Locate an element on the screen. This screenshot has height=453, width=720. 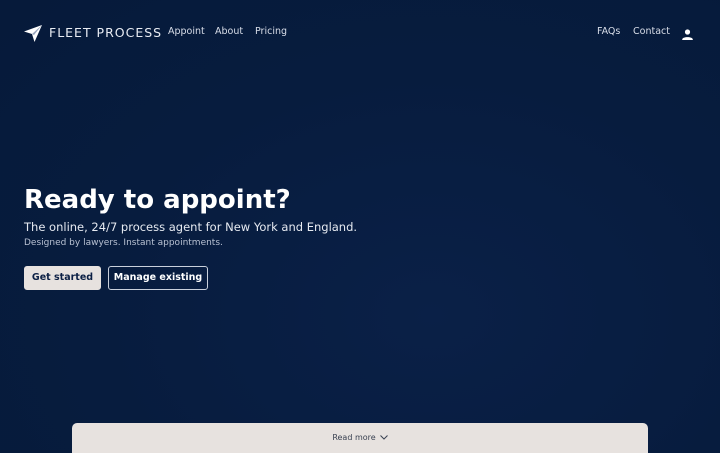
nav-link-contact: Contact is located at coordinates (651, 32).